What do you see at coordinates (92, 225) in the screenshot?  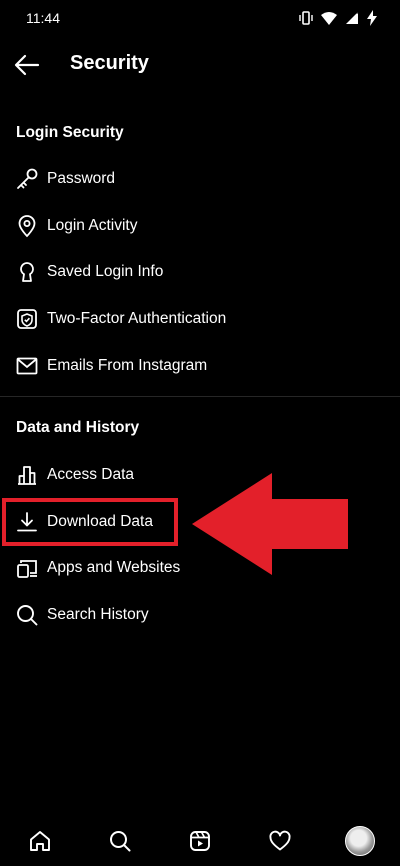 I see `menu-item-label: Login Activity` at bounding box center [92, 225].